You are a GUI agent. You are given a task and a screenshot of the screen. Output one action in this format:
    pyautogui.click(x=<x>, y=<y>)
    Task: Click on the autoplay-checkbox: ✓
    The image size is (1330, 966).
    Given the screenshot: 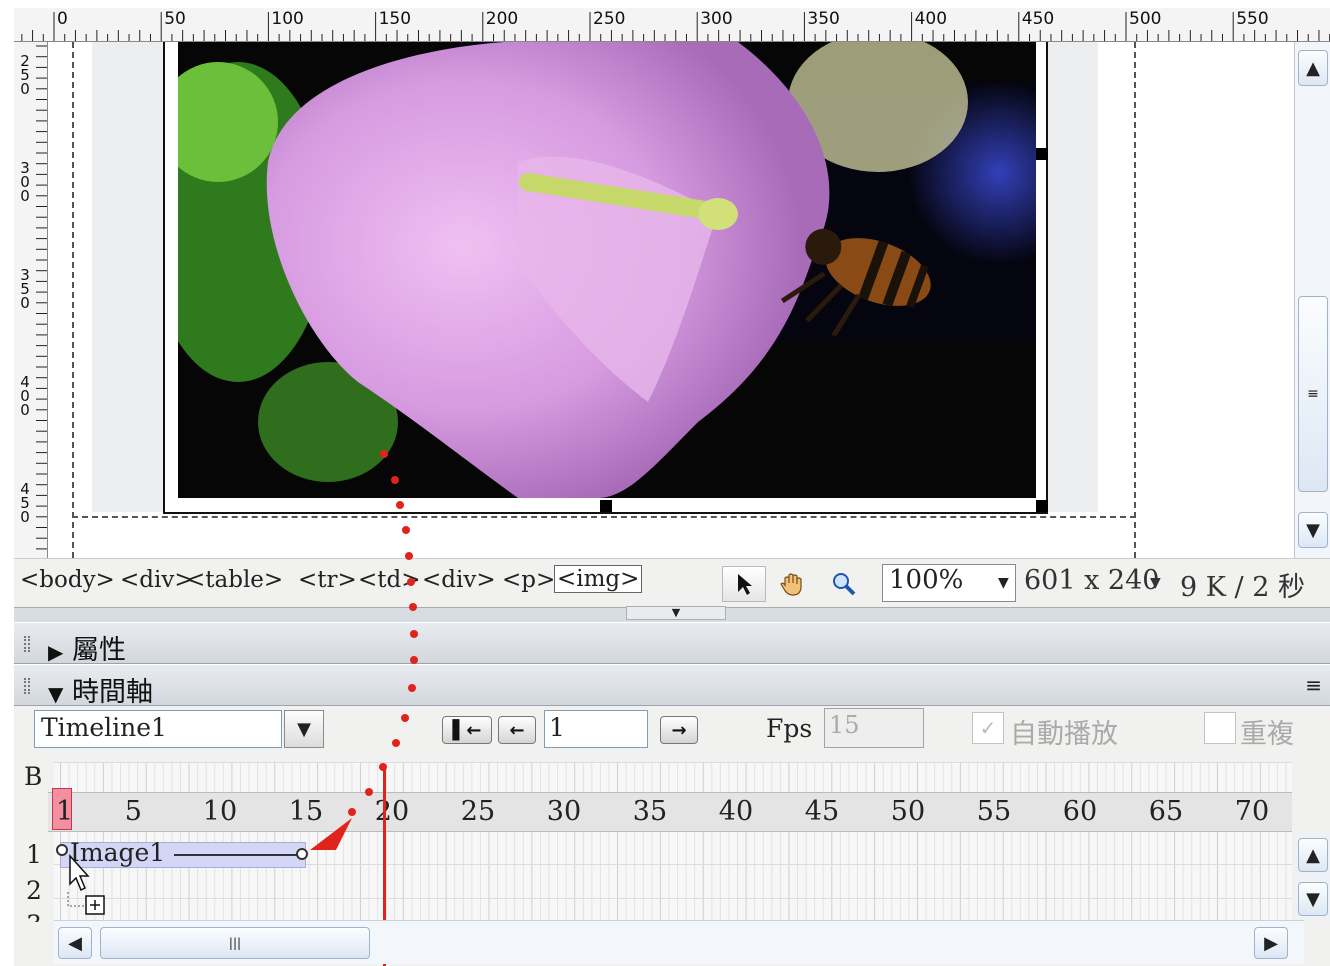 What is the action you would take?
    pyautogui.click(x=988, y=728)
    